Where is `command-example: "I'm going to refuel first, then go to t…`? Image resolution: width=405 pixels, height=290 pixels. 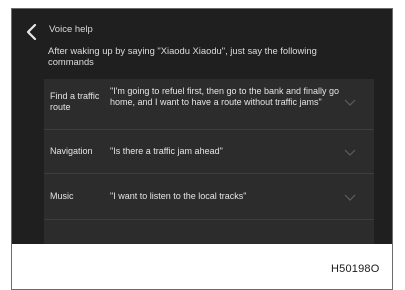 command-example: "I'm going to refuel first, then go to t… is located at coordinates (225, 96).